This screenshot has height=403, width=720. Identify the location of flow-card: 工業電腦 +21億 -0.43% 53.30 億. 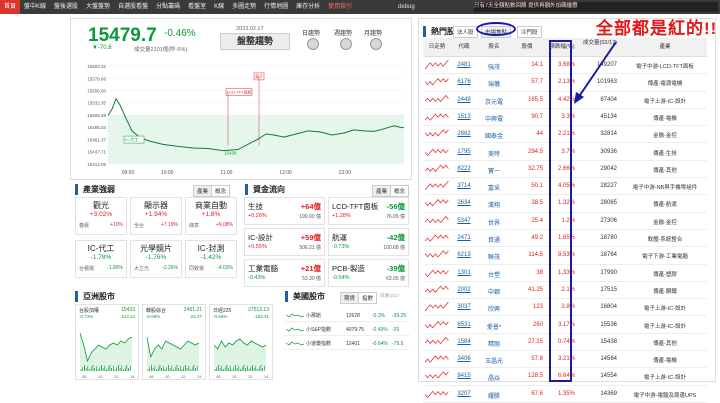
(284, 273).